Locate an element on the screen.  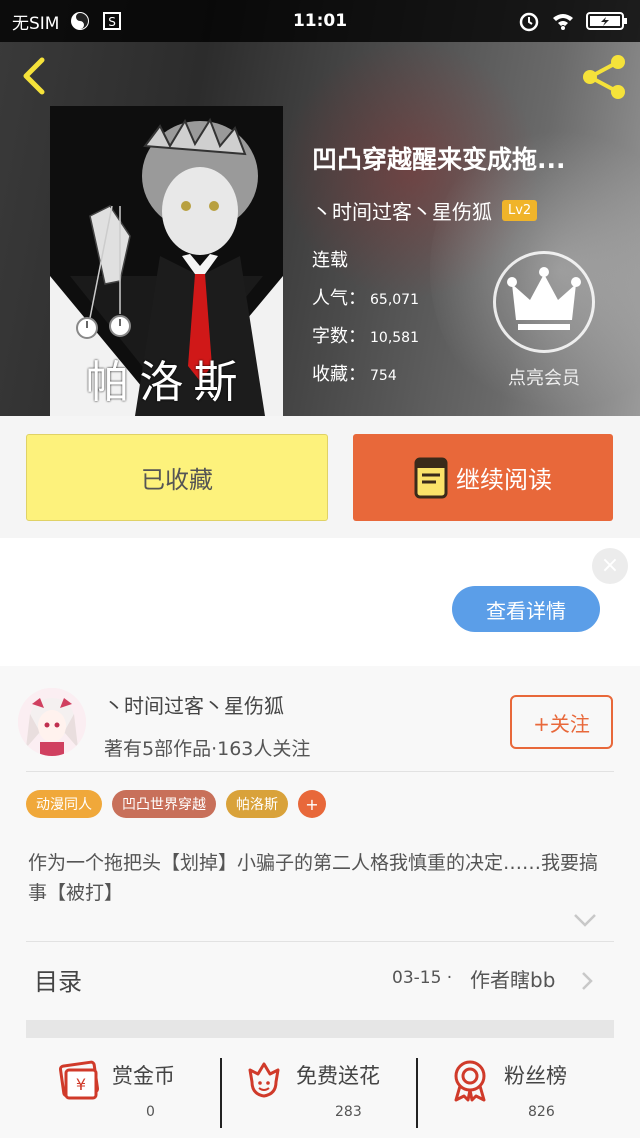
toc-update-date: 03-15 · is located at coordinates (422, 978).